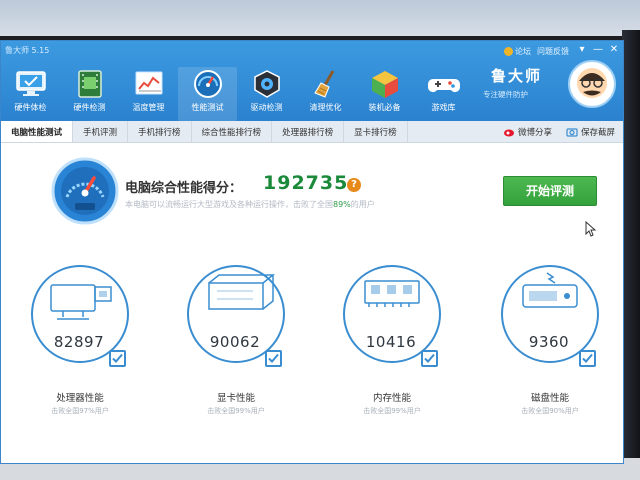 The width and height of the screenshot is (640, 480). Describe the element at coordinates (547, 89) in the screenshot. I see `brand-area: 鲁大师 专注硬件防护` at that location.